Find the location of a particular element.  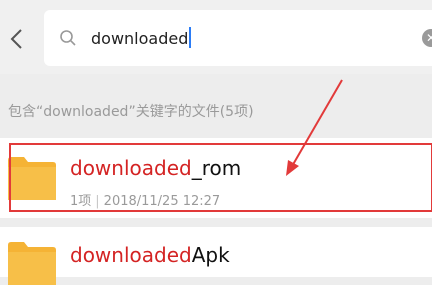

annotation-arrow is located at coordinates (314, 127).